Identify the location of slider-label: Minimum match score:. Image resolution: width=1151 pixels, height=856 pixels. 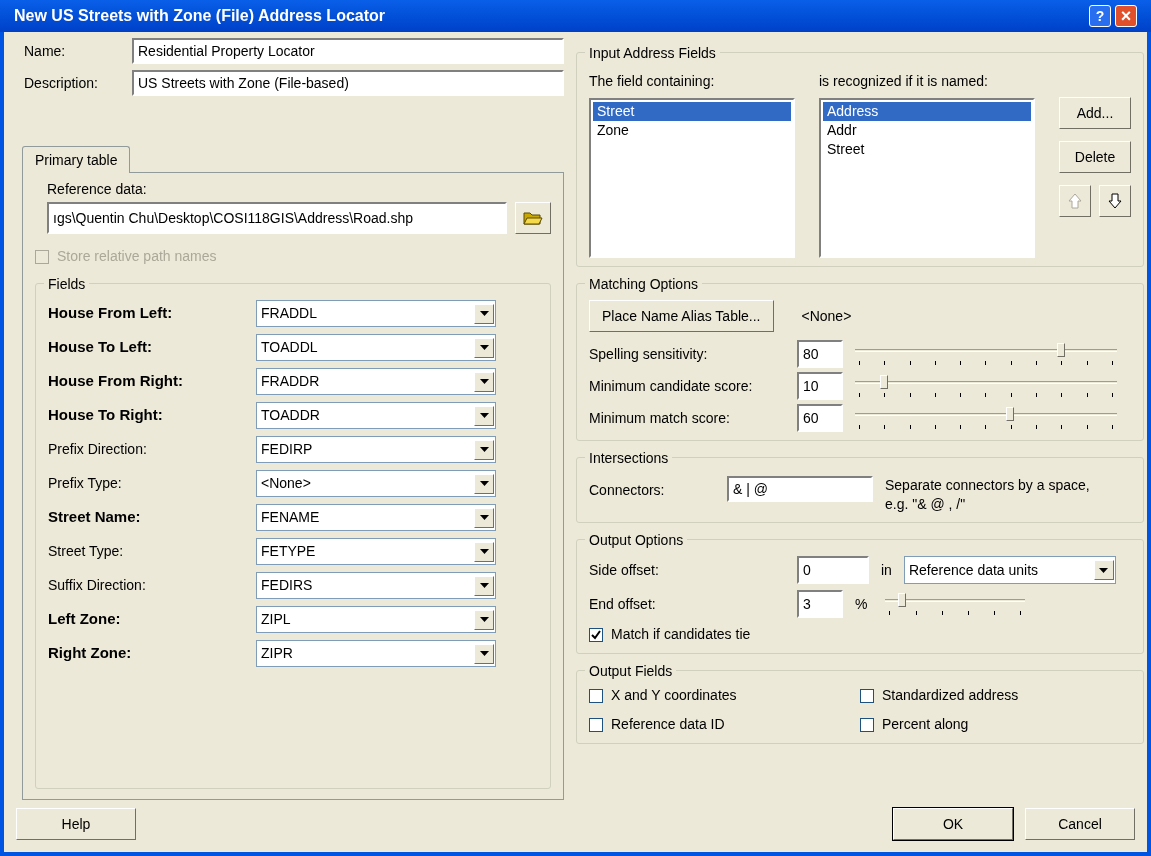
(660, 418).